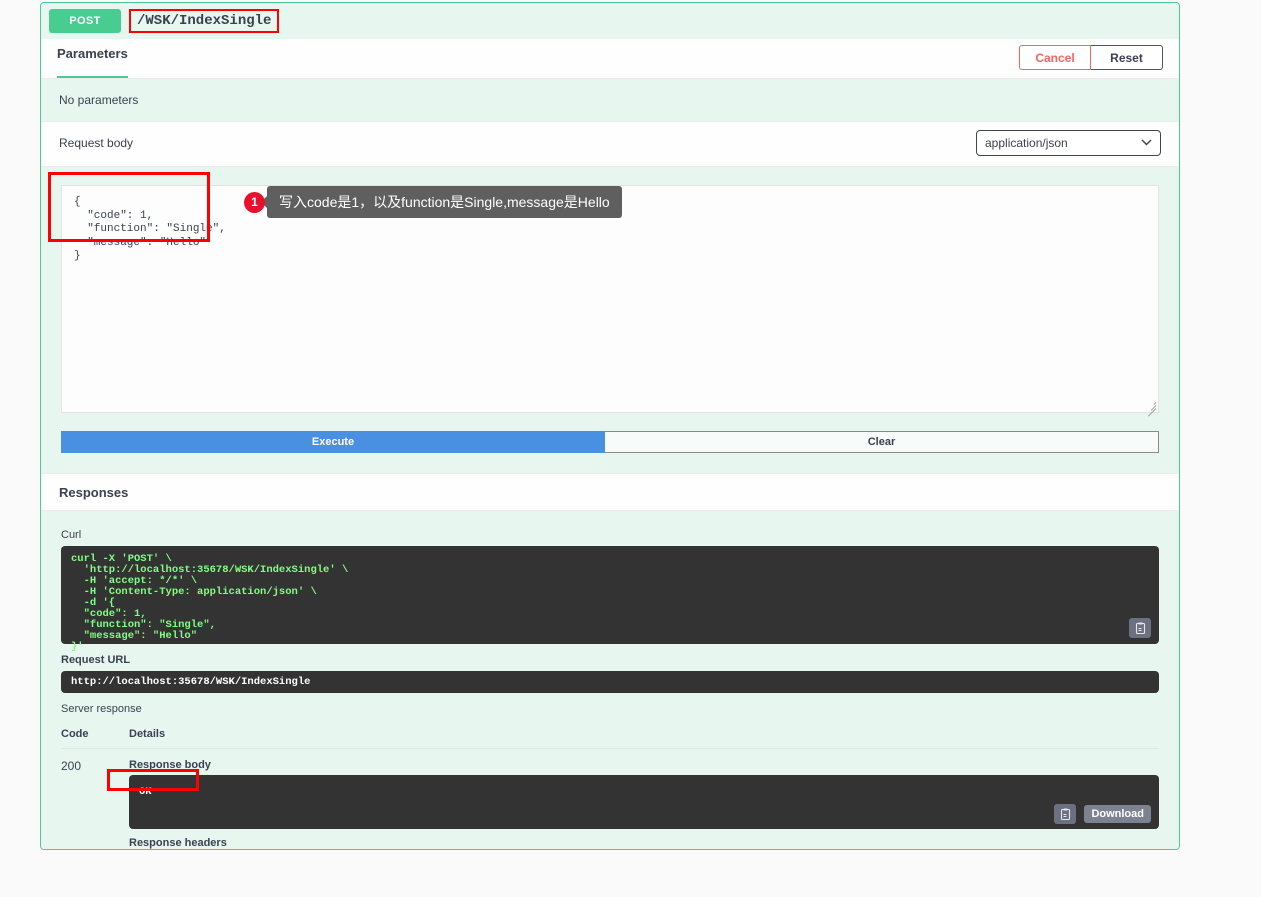  I want to click on reset-button: Reset, so click(1127, 57).